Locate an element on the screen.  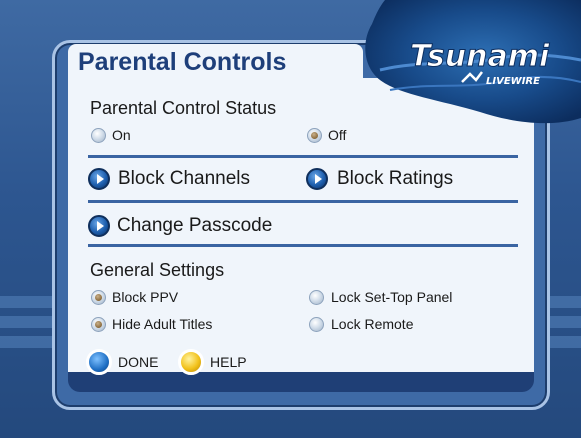
yellow-button-icon is located at coordinates (191, 362).